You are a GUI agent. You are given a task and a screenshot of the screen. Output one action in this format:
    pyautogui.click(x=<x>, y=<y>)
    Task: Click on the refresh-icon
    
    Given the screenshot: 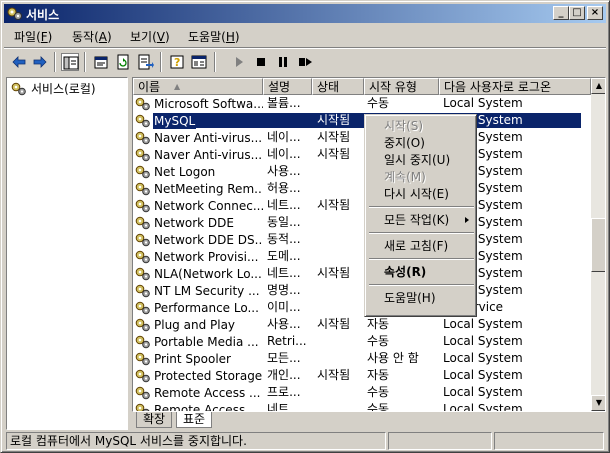 What is the action you would take?
    pyautogui.click(x=123, y=62)
    